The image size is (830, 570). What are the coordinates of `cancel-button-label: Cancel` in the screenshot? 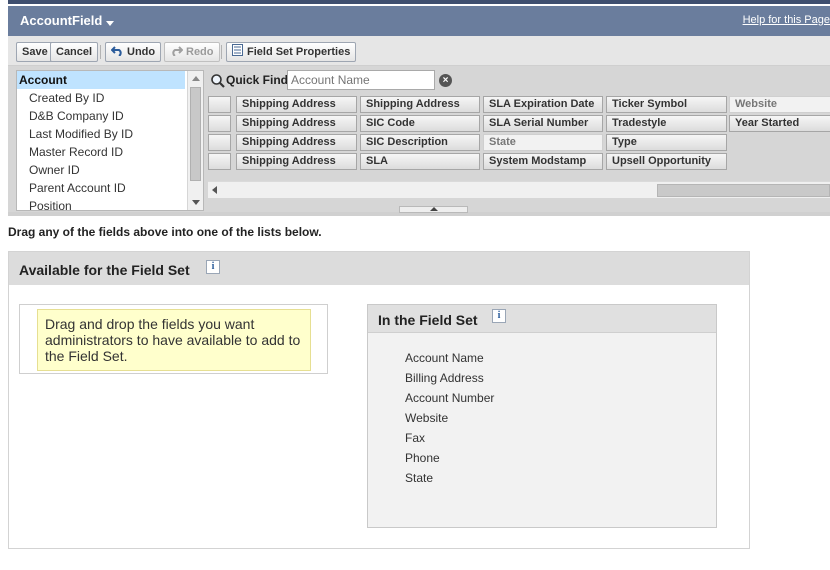 It's located at (74, 52).